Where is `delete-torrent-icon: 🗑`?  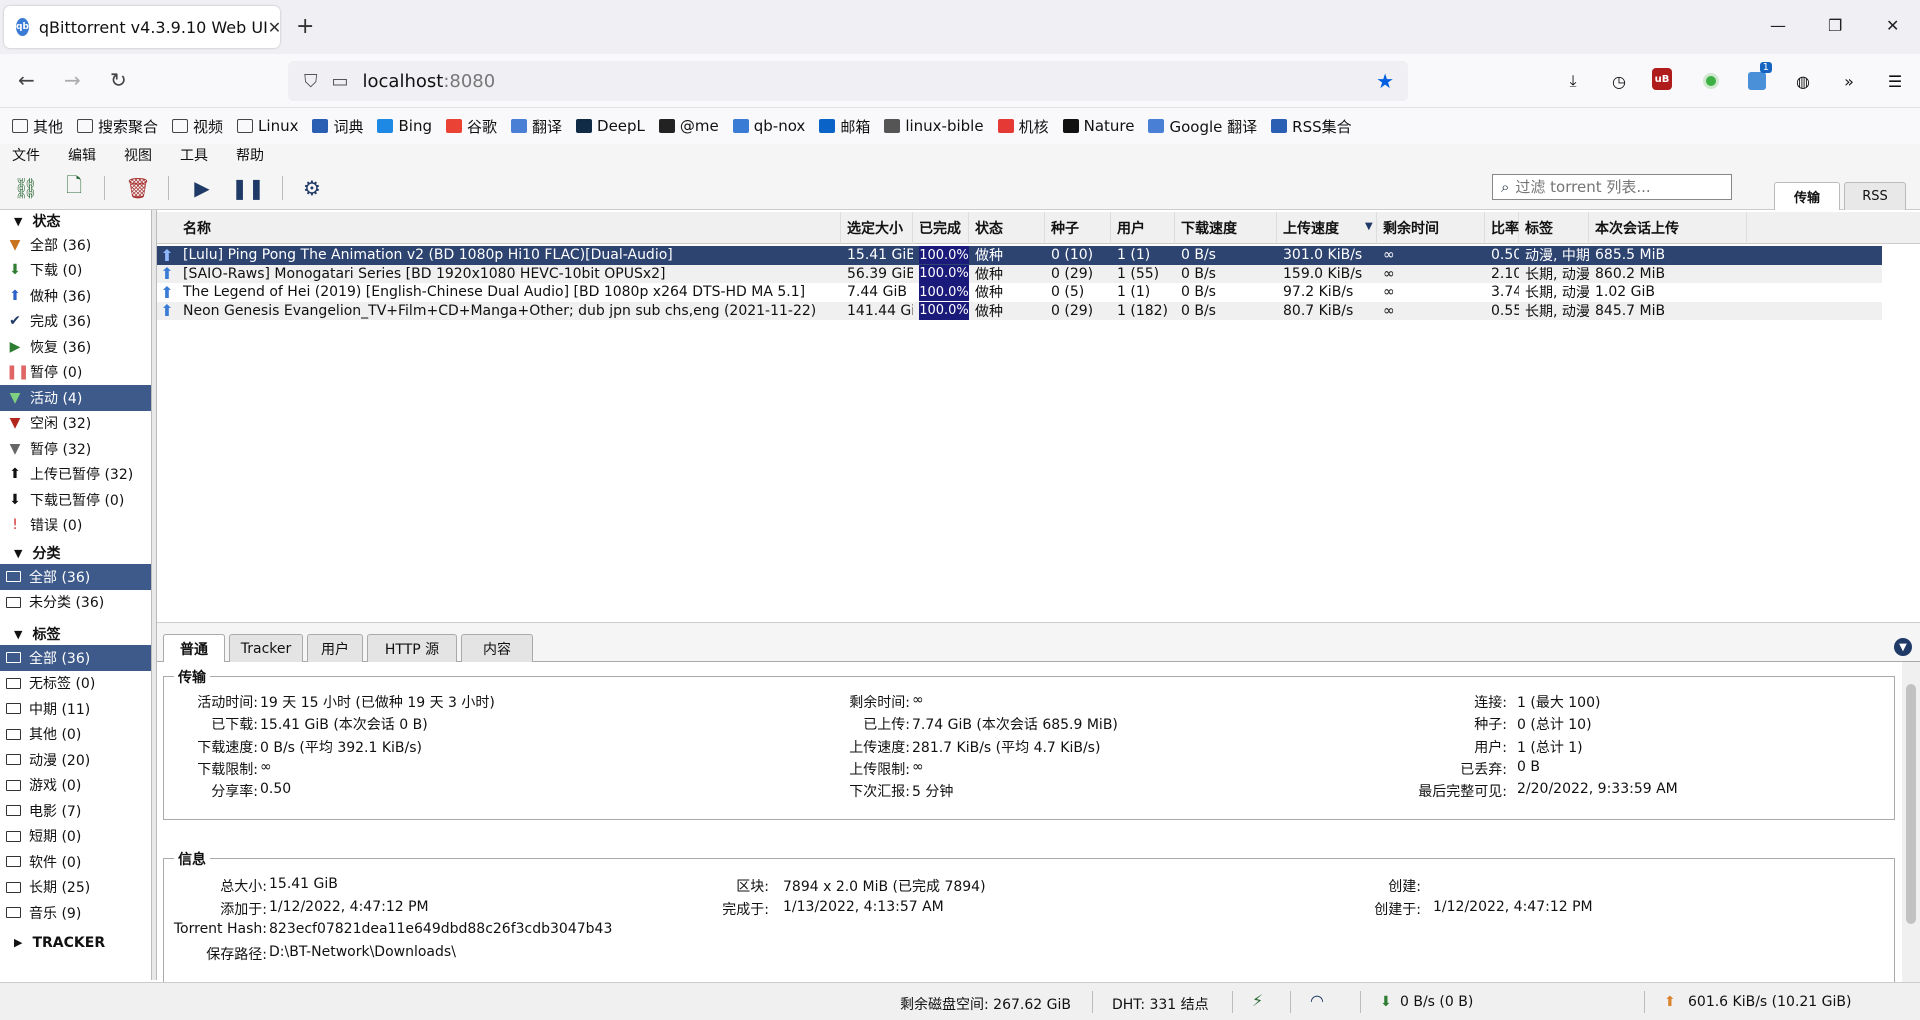
delete-torrent-icon: 🗑 is located at coordinates (138, 188).